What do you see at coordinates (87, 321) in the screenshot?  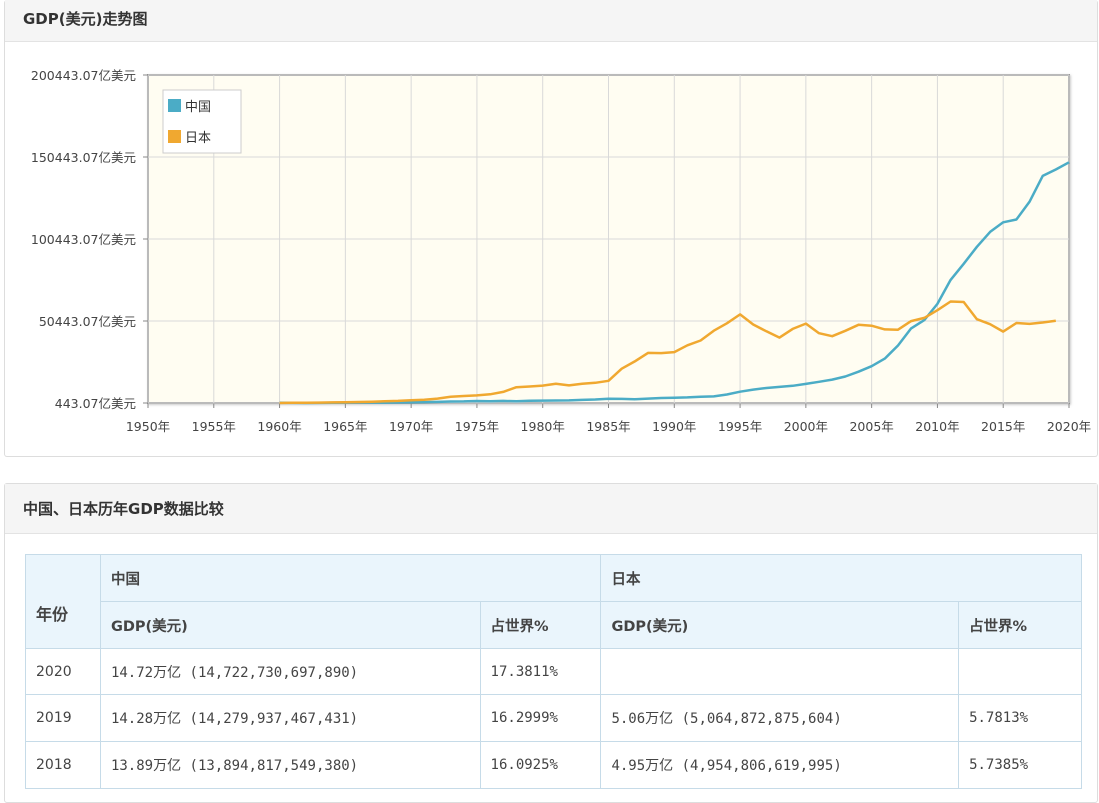 I see `y-tick-label: 50443.07亿美元` at bounding box center [87, 321].